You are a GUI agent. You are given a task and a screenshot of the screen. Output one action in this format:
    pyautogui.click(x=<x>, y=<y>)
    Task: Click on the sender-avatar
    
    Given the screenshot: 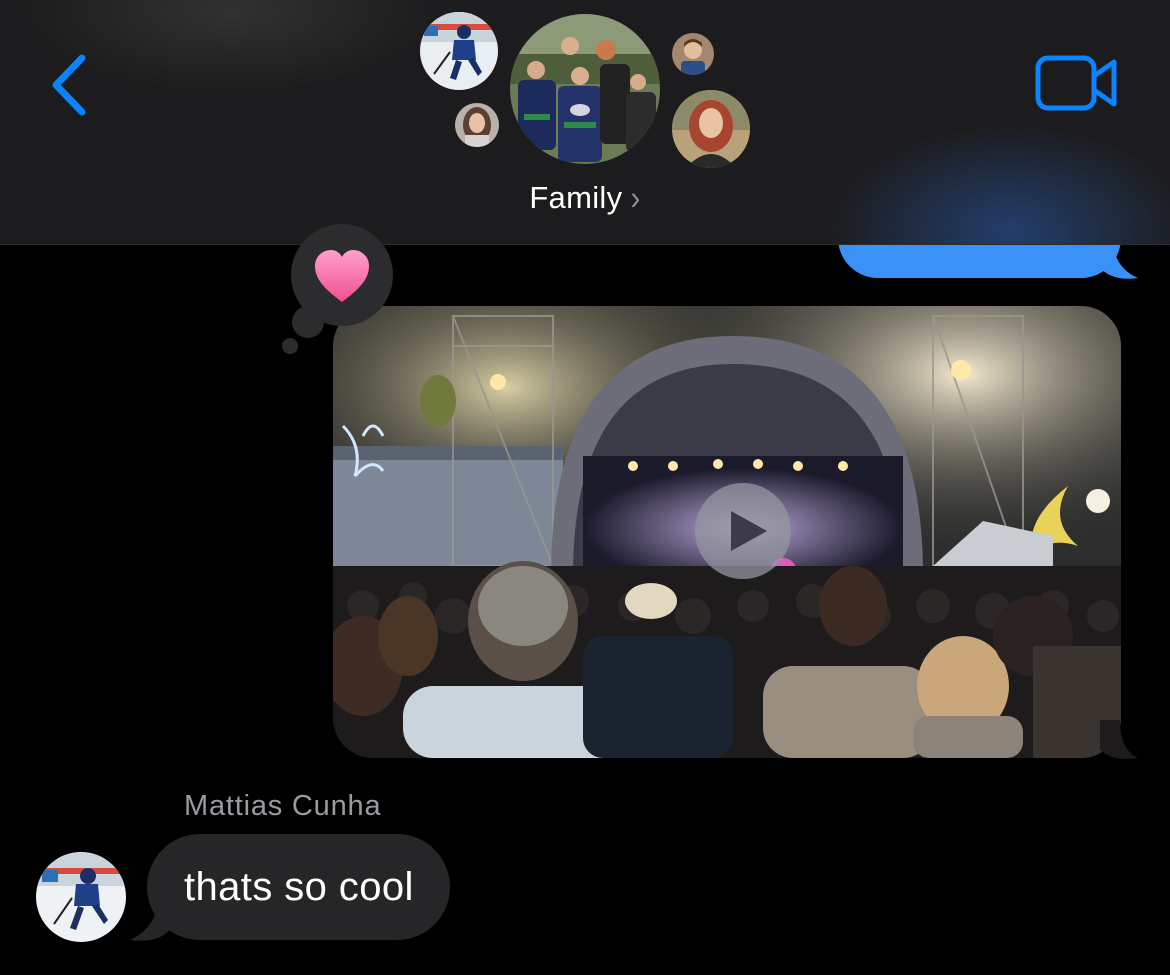 What is the action you would take?
    pyautogui.click(x=81, y=897)
    